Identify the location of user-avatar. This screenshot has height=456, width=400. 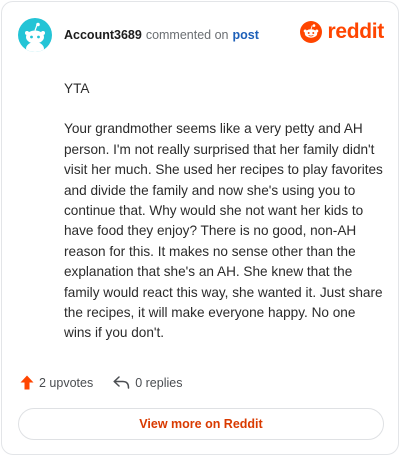
(35, 35).